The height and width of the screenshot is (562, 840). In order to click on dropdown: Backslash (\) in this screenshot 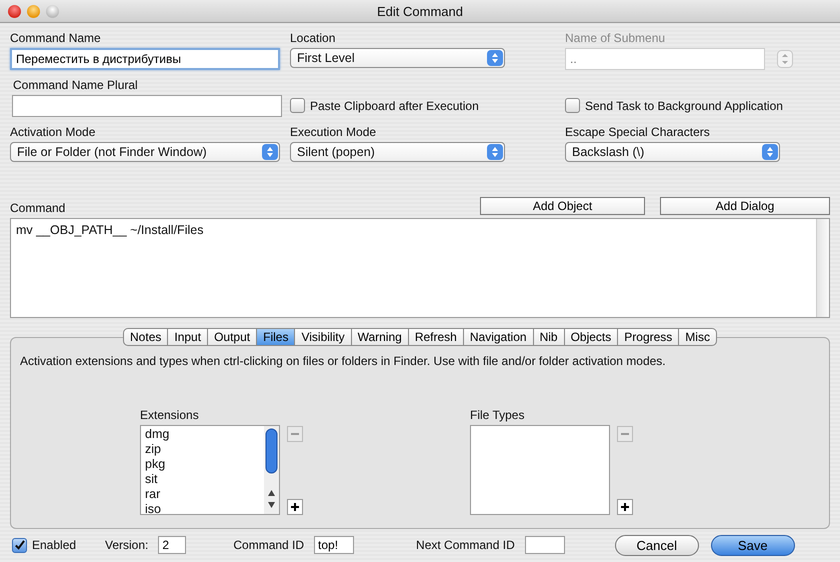, I will do `click(672, 152)`.